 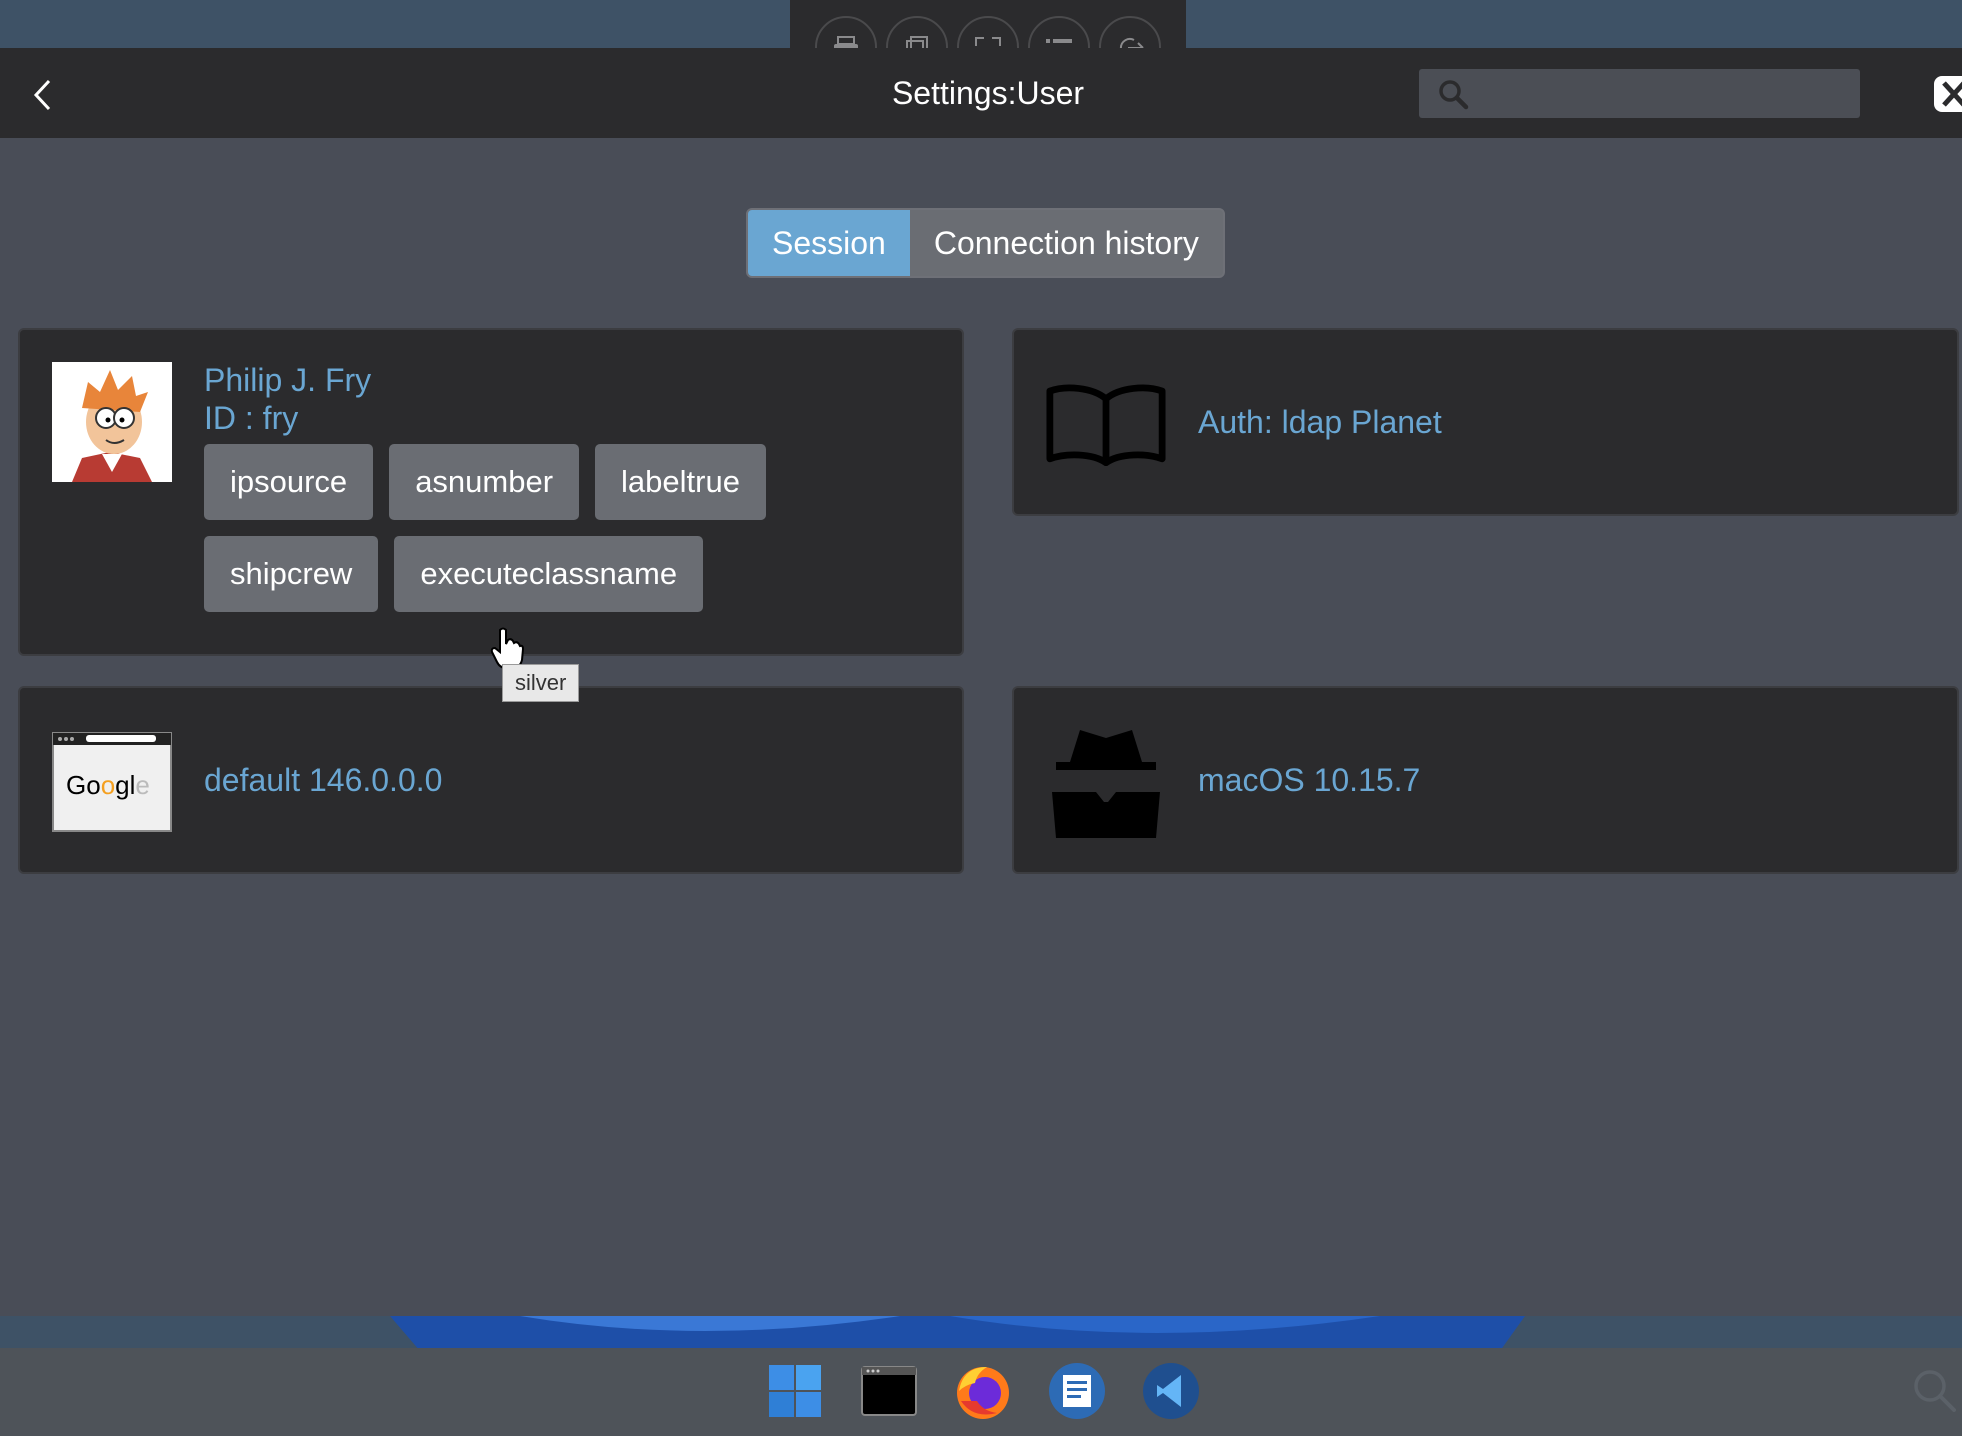 I want to click on copy-button, so click(x=916, y=32).